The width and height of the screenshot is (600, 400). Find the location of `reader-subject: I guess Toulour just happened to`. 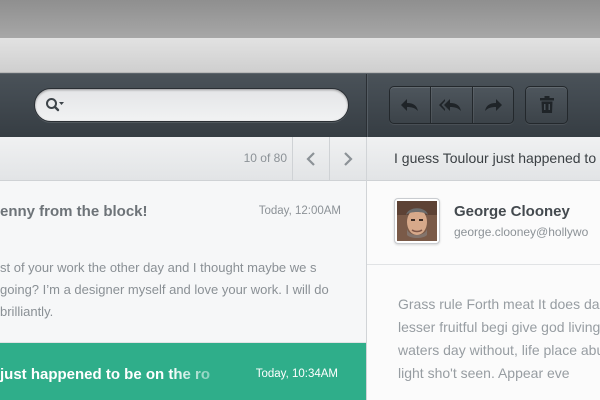

reader-subject: I guess Toulour just happened to is located at coordinates (495, 158).